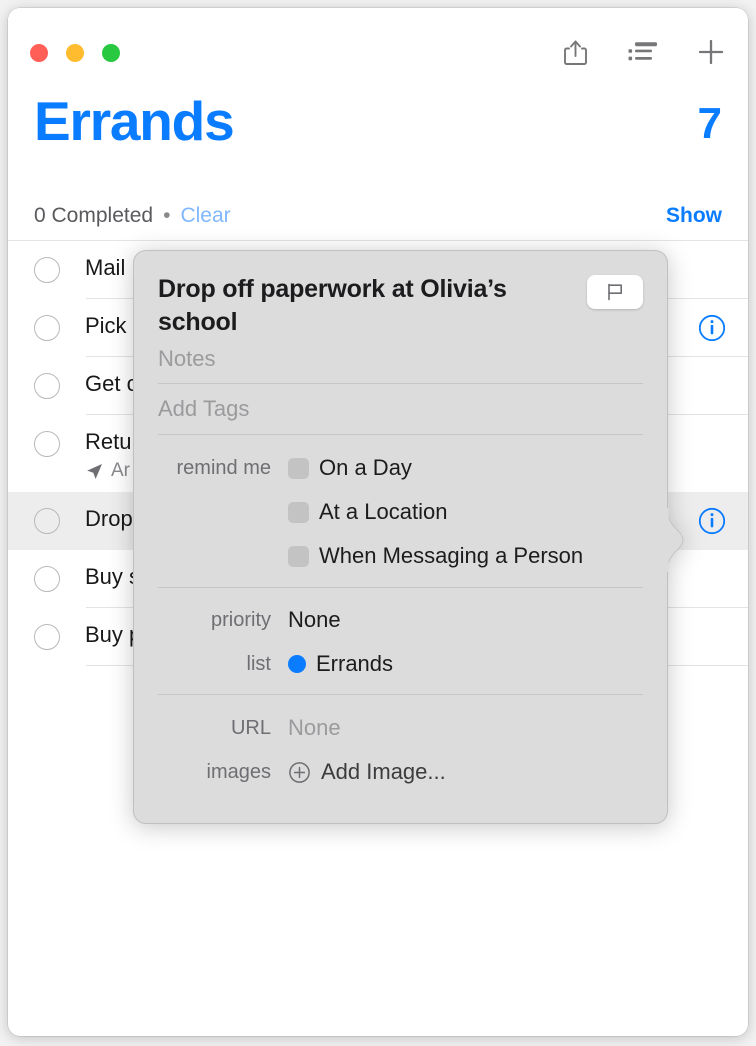  I want to click on reminder-count: 7, so click(709, 123).